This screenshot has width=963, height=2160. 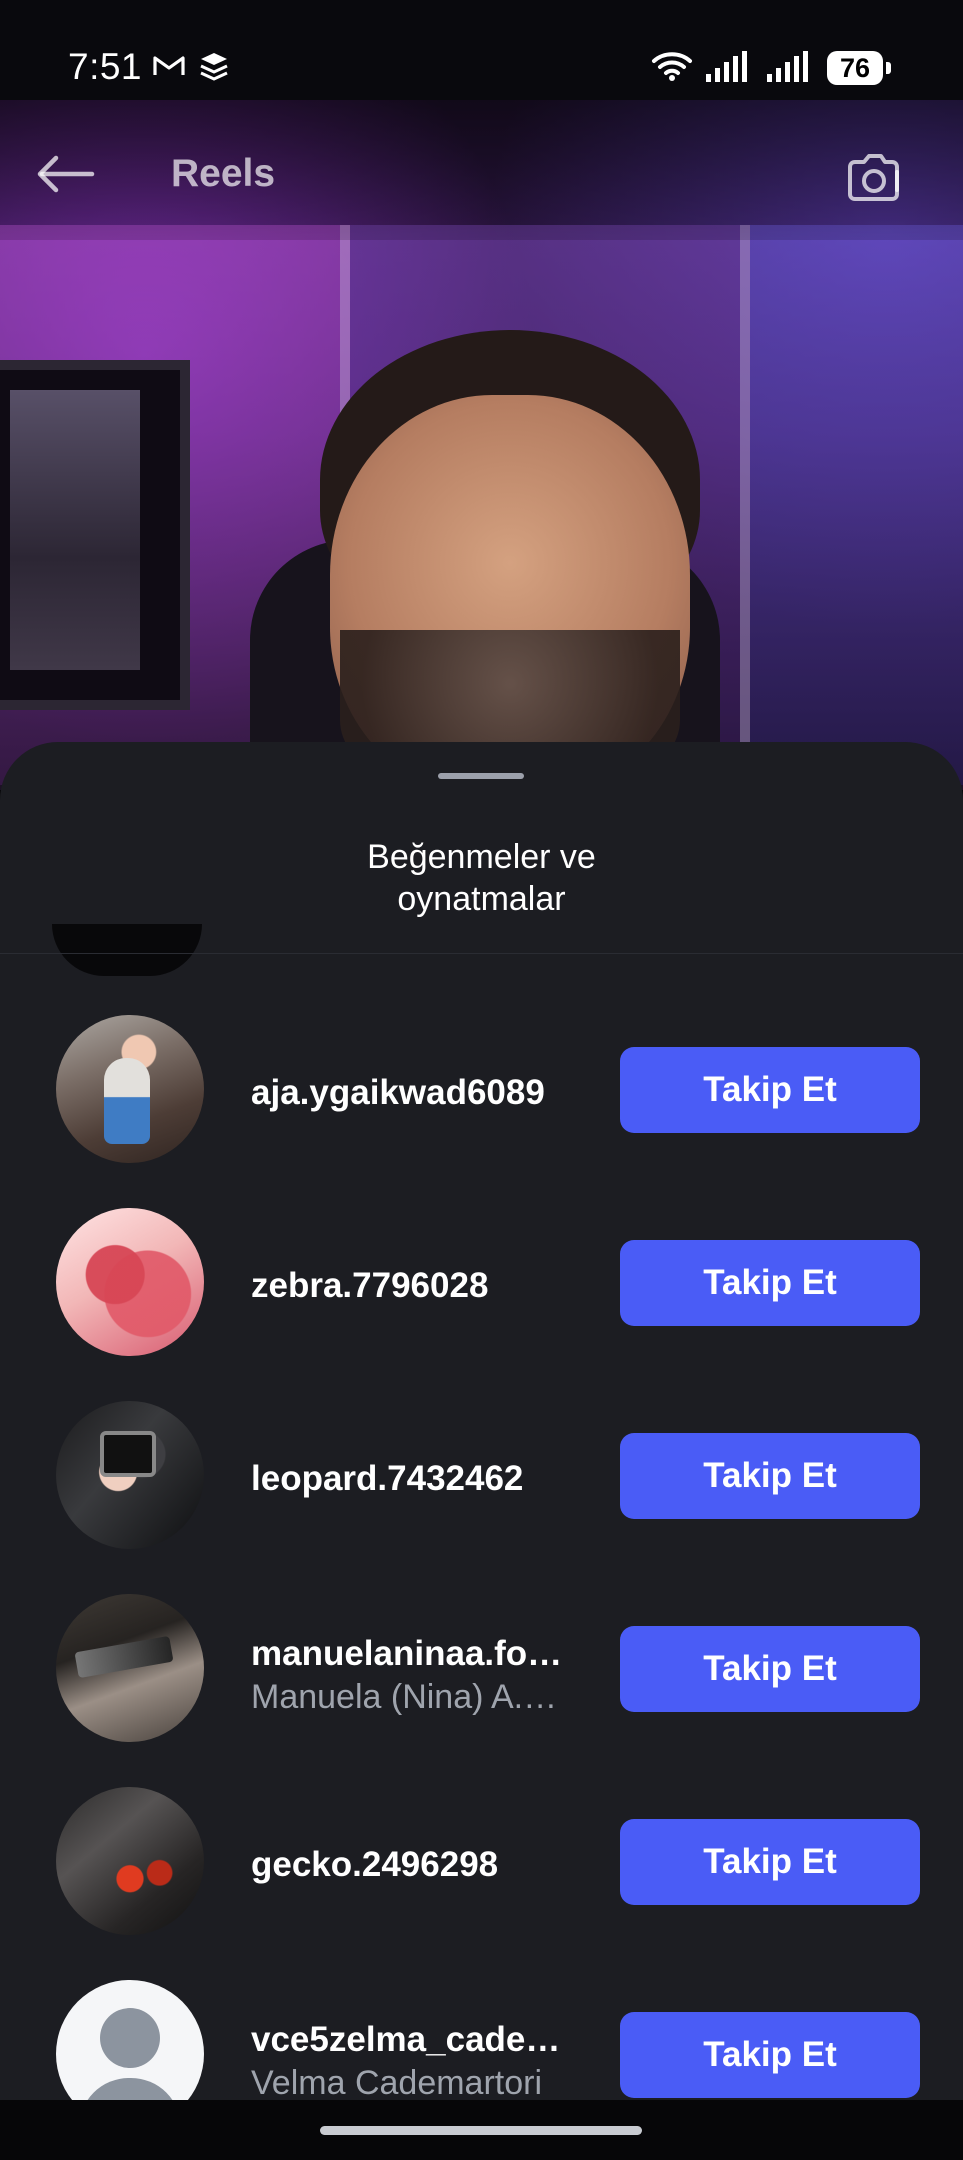 I want to click on sheet-drag-handle, so click(x=481, y=776).